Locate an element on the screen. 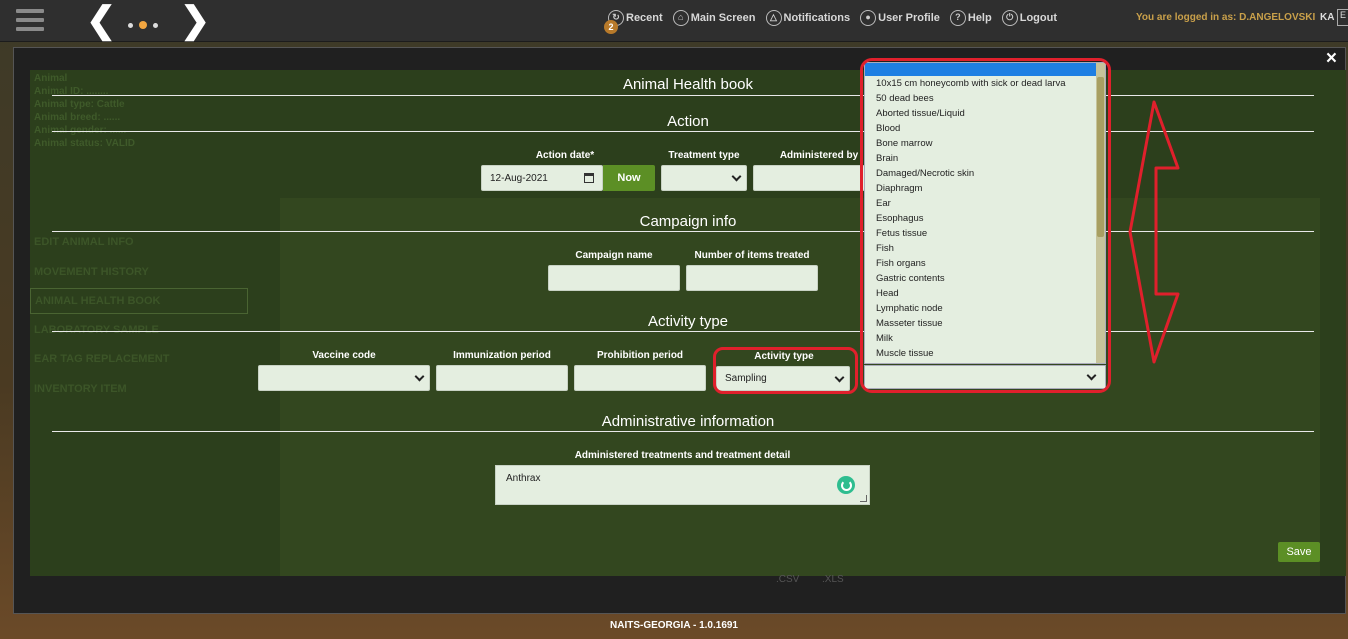 This screenshot has width=1348, height=639. campaign-name-label: Campaign name is located at coordinates (614, 255).